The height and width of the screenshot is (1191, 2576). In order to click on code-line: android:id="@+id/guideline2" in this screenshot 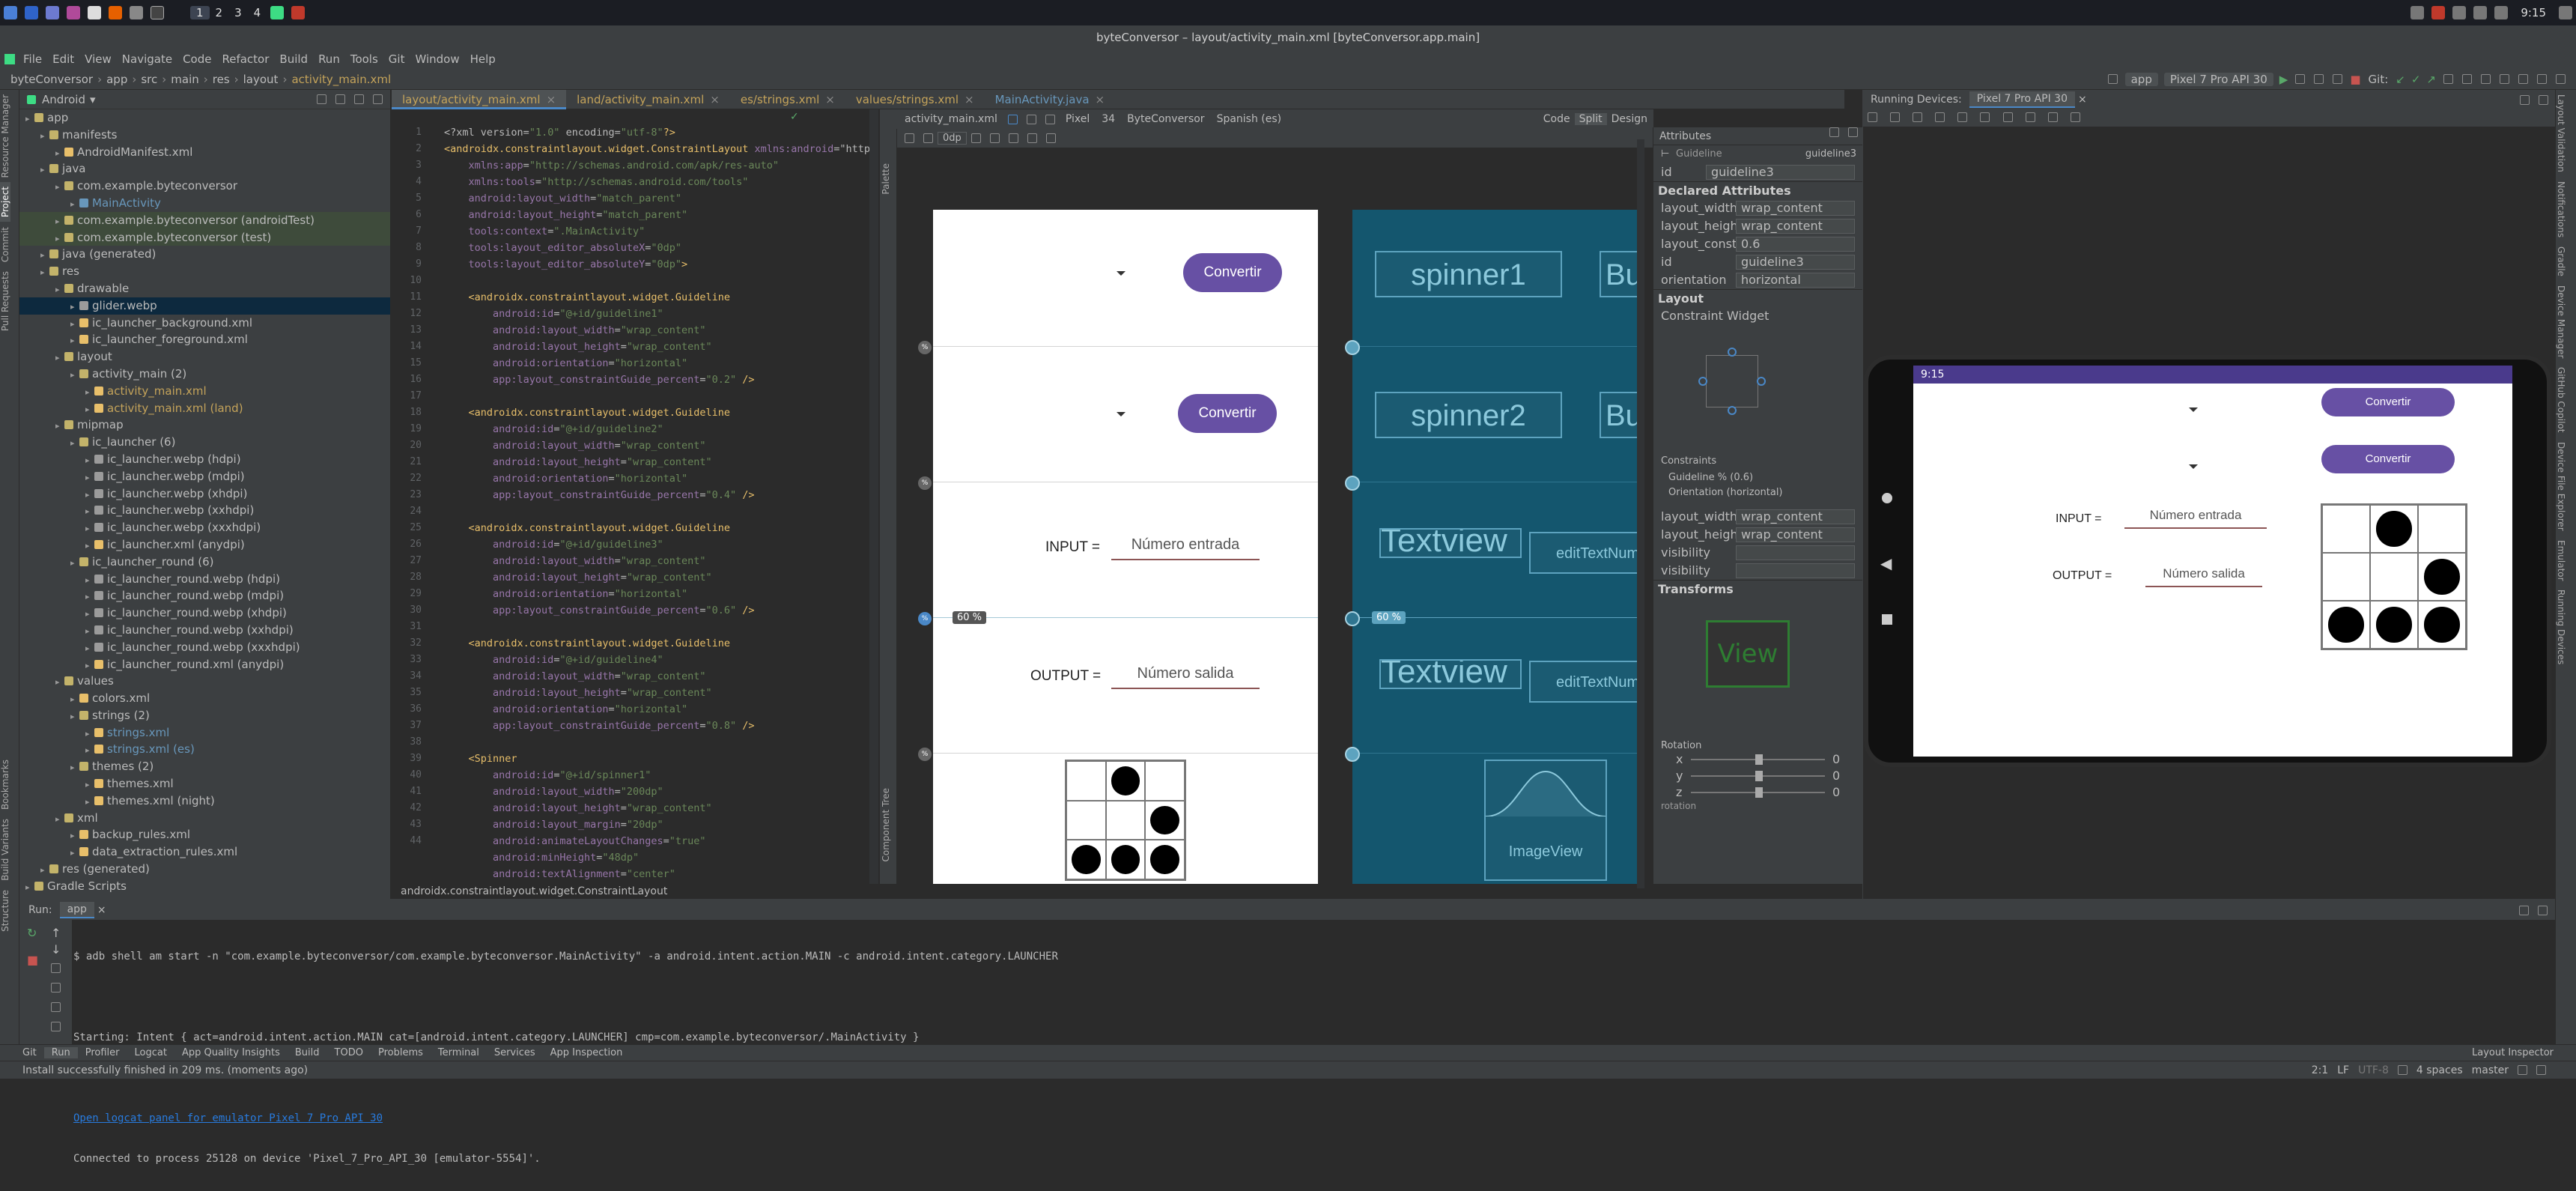, I will do `click(661, 429)`.